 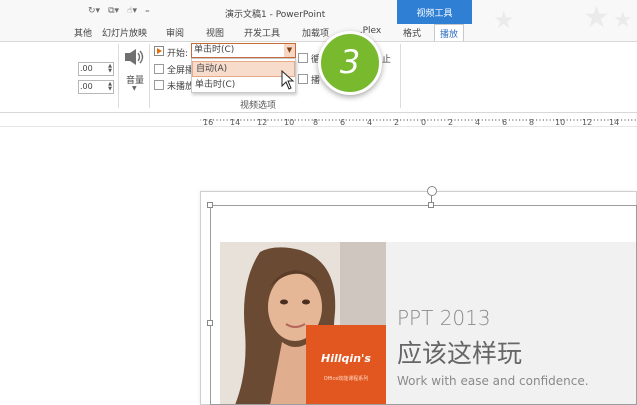 What do you see at coordinates (215, 32) in the screenshot?
I see `tab-view: 视图` at bounding box center [215, 32].